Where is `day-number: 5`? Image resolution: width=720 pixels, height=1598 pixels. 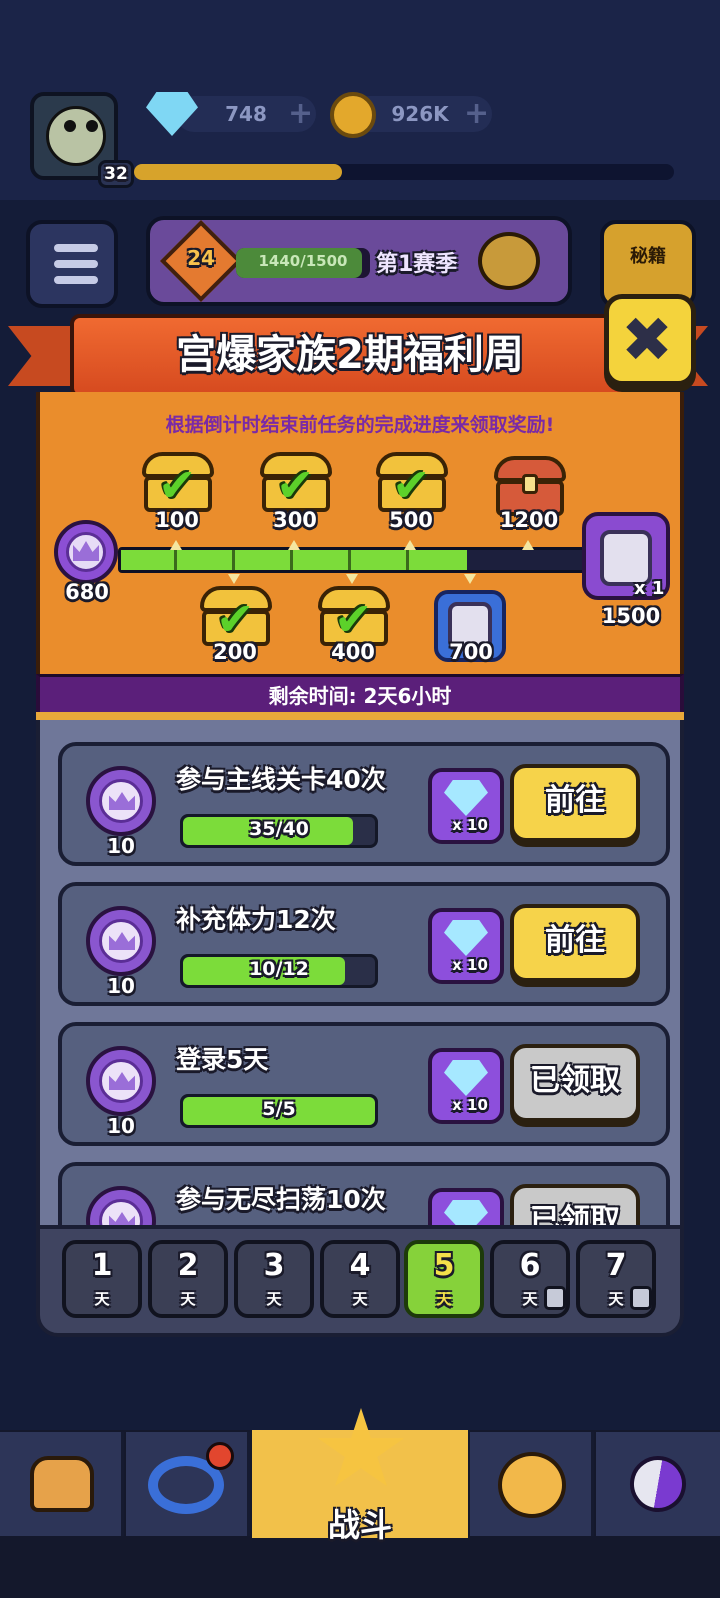
day-number: 5 is located at coordinates (444, 1265).